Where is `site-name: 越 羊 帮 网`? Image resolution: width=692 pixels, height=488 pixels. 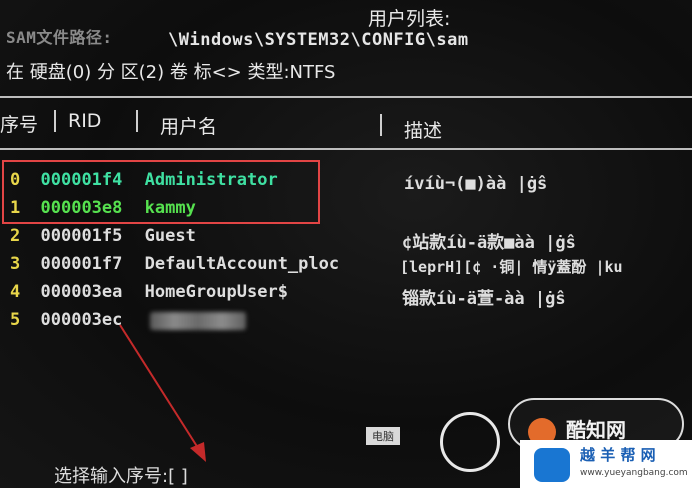 site-name: 越 羊 帮 网 is located at coordinates (618, 455).